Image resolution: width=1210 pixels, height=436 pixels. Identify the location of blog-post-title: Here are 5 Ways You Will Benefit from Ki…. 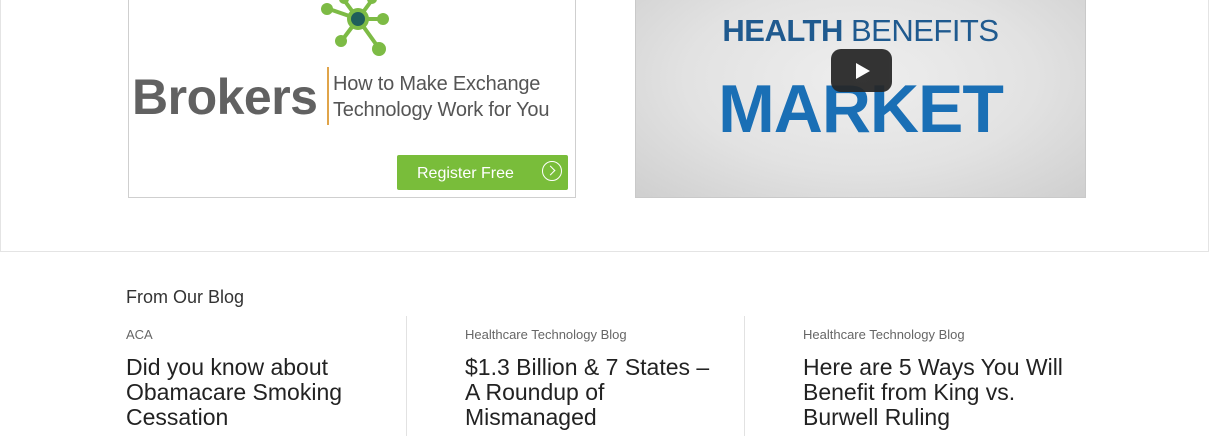
(933, 392).